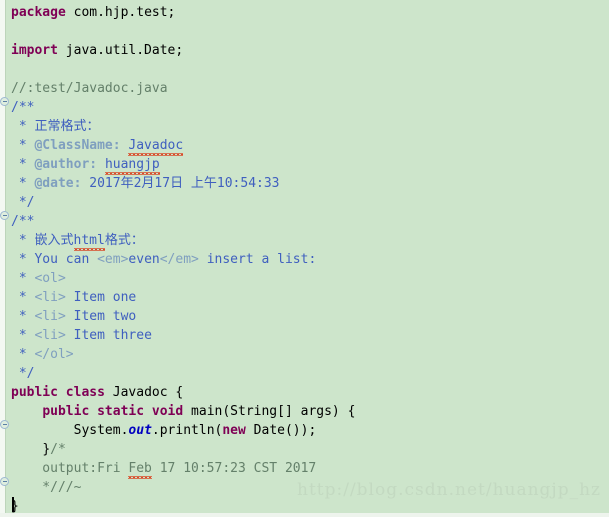 This screenshot has width=609, height=517. What do you see at coordinates (307, 297) in the screenshot?
I see `code-line: * <li> Item one` at bounding box center [307, 297].